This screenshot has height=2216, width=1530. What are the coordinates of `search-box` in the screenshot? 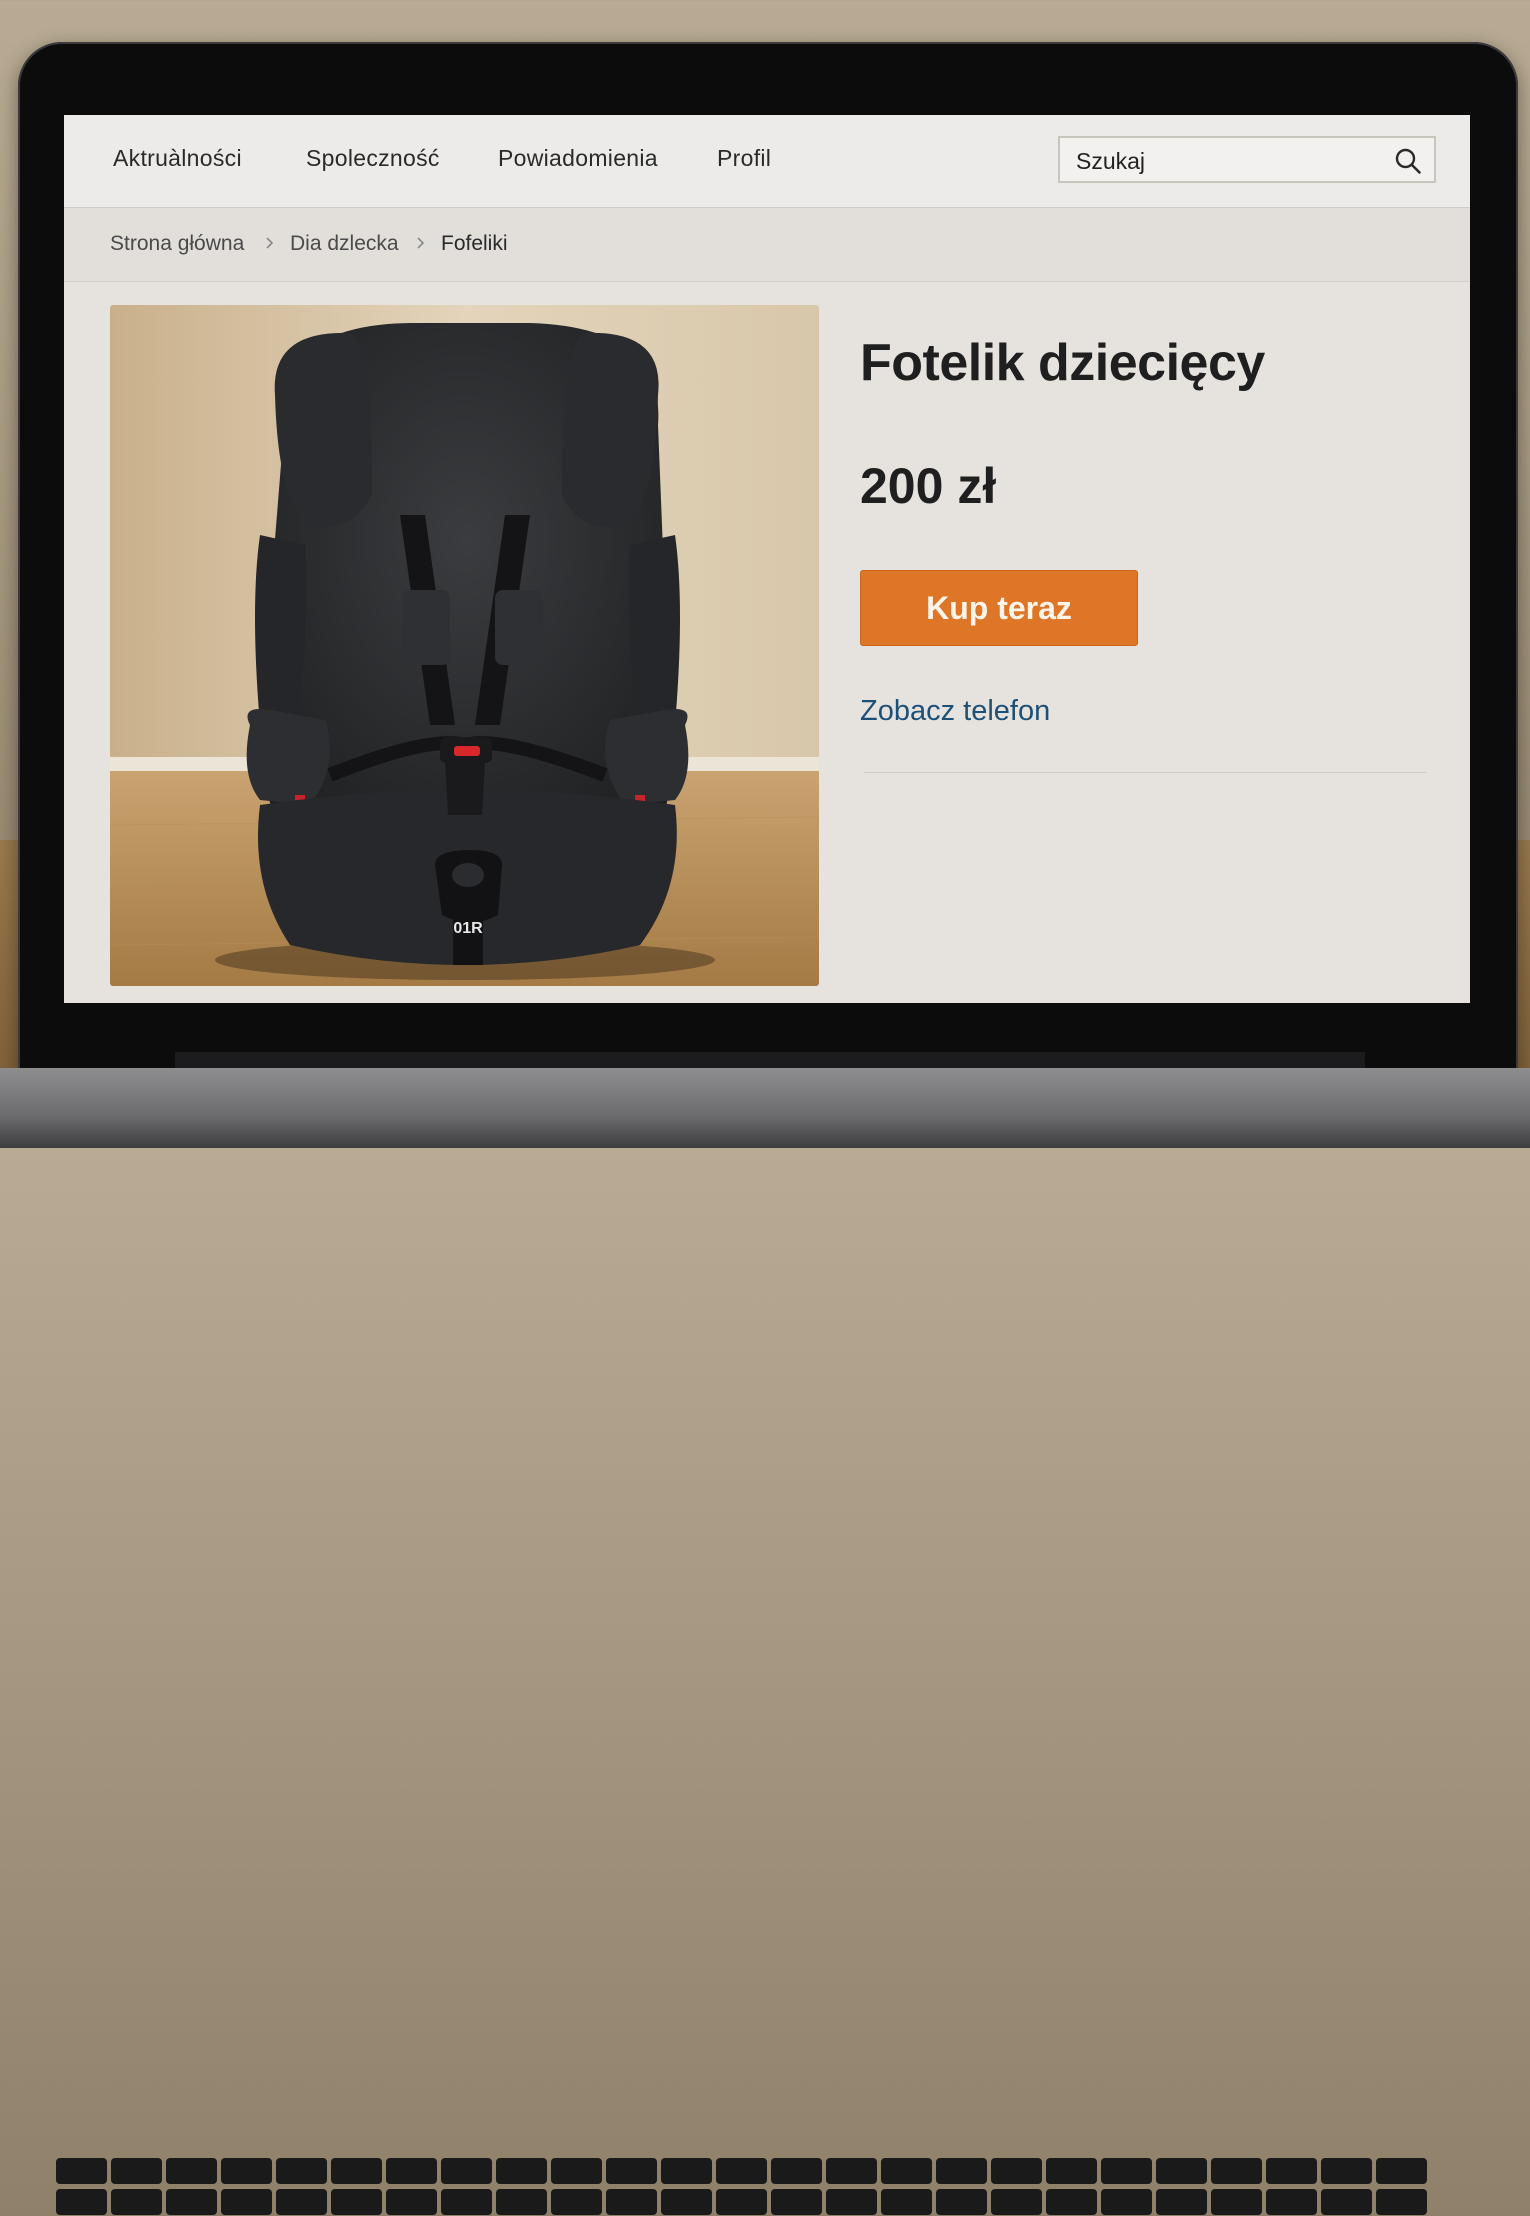 It's located at (1247, 159).